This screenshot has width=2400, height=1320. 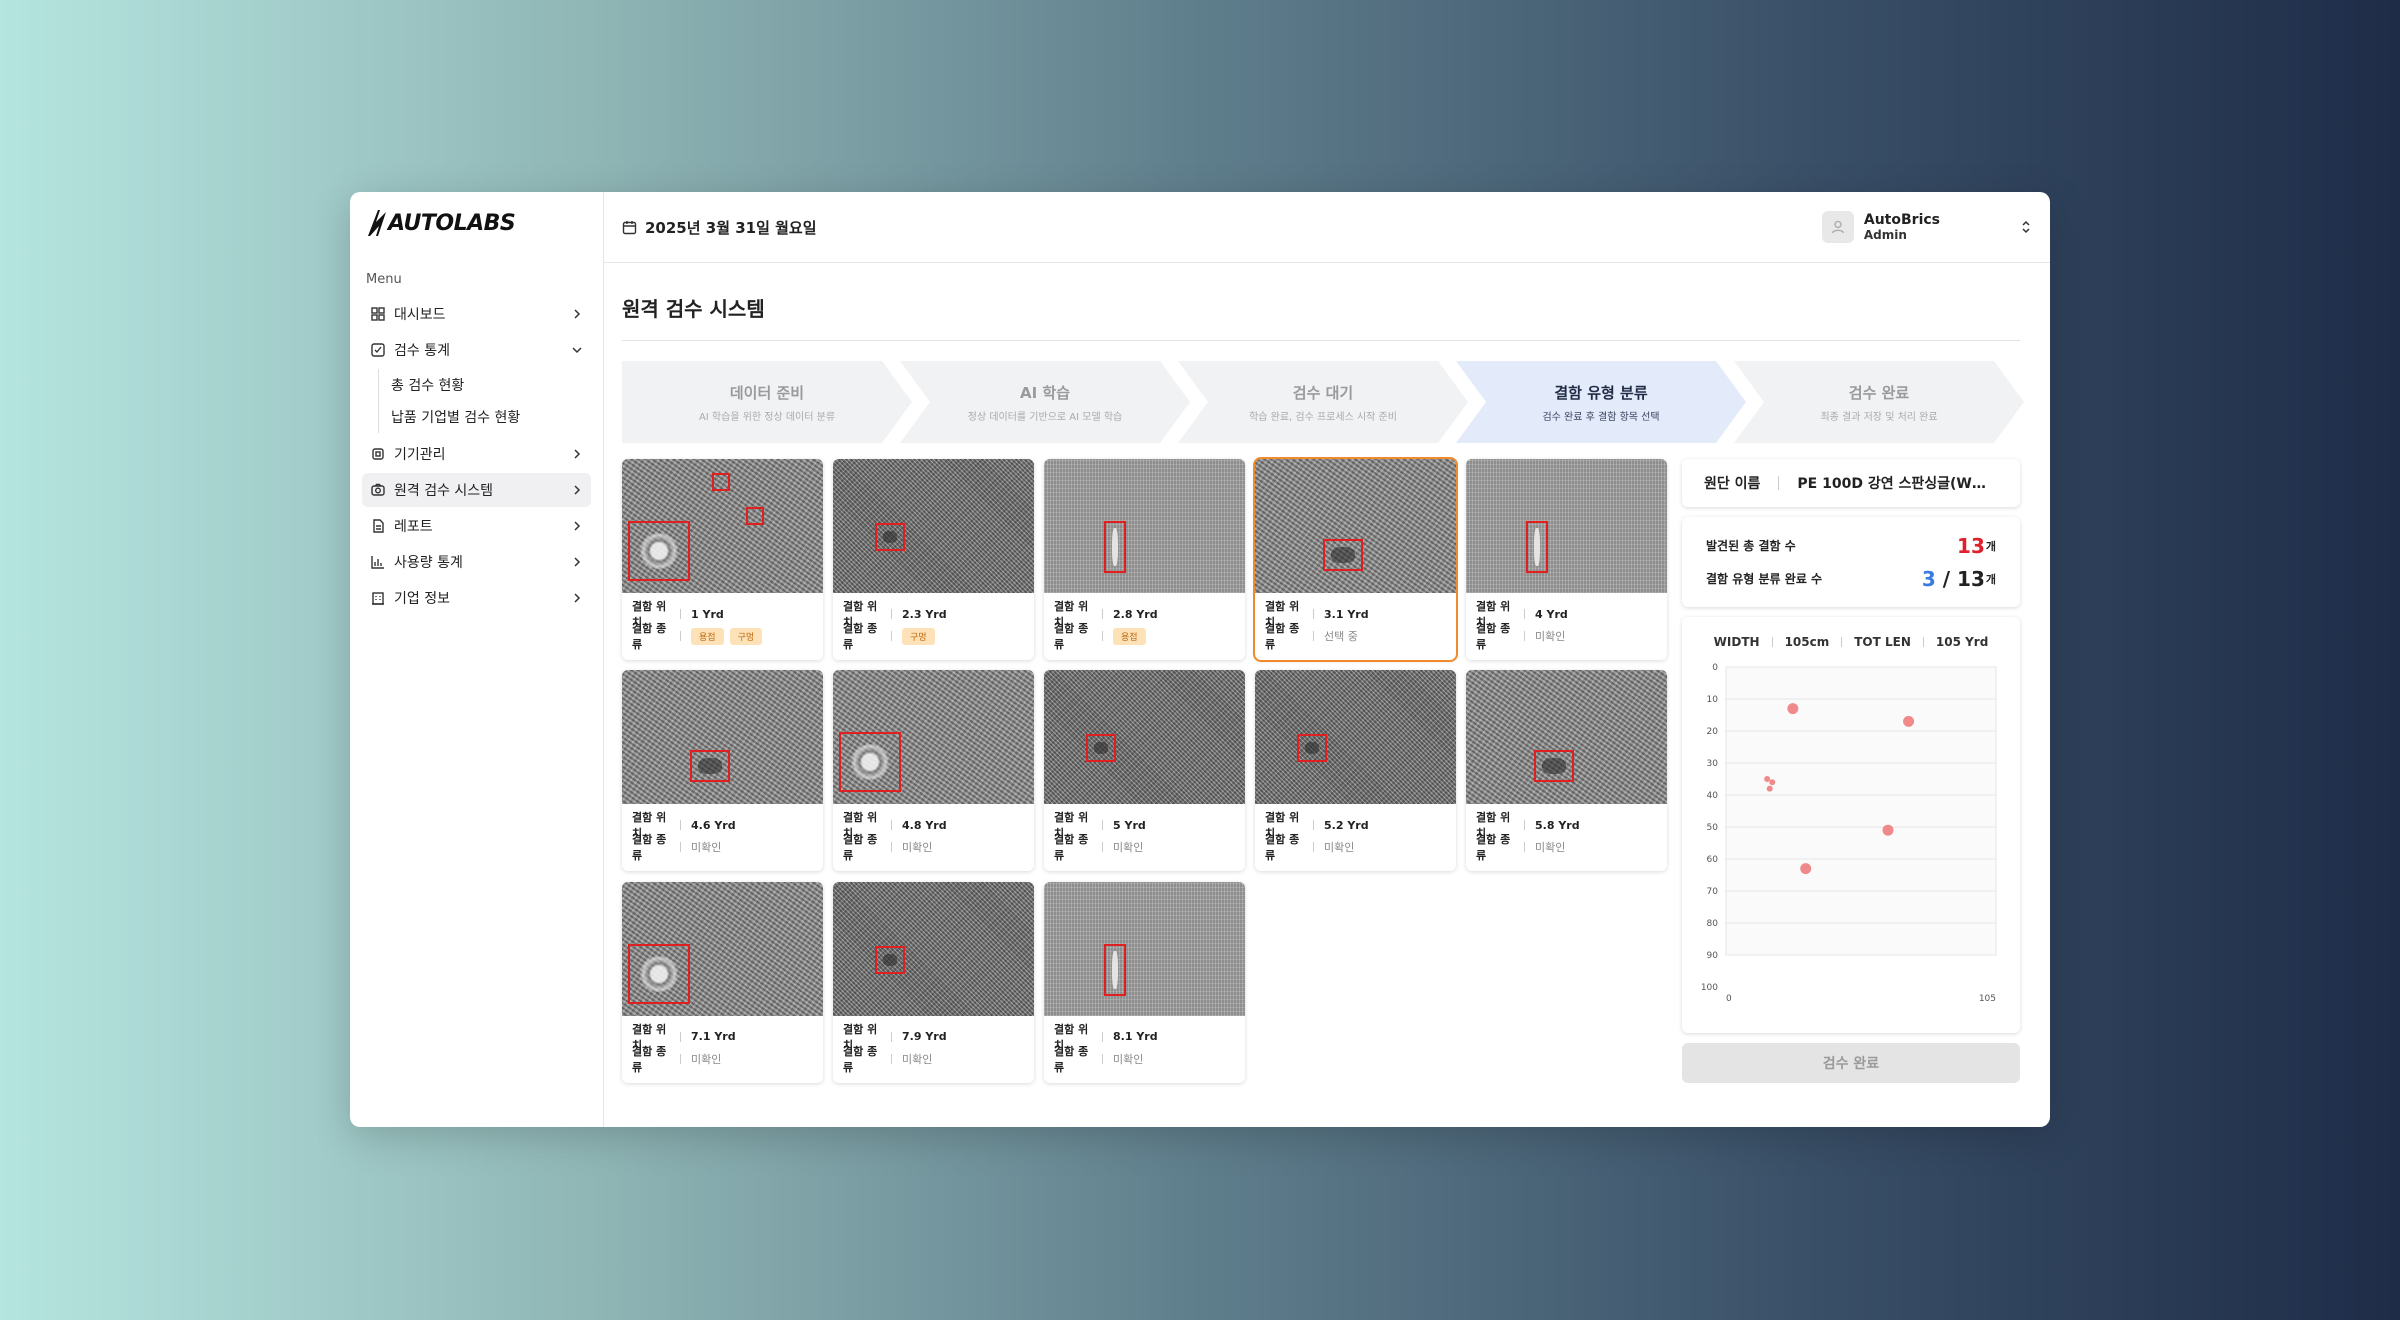 I want to click on defect-card: 결함 위치 5 Yrd 결함 종류 미확인, so click(x=1144, y=771).